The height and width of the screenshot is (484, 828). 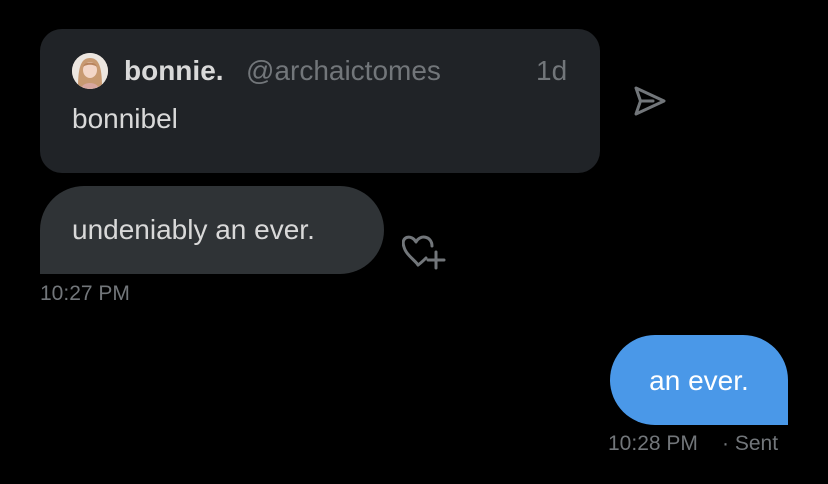 What do you see at coordinates (125, 118) in the screenshot?
I see `quoted-tweet-text: bonnibel` at bounding box center [125, 118].